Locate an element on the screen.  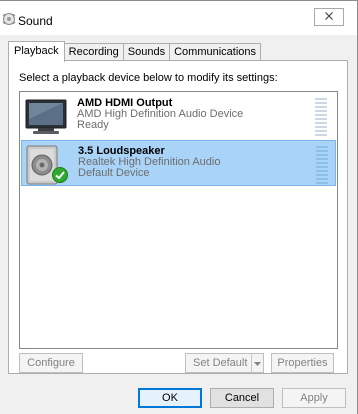
properties-button: Properties is located at coordinates (302, 363).